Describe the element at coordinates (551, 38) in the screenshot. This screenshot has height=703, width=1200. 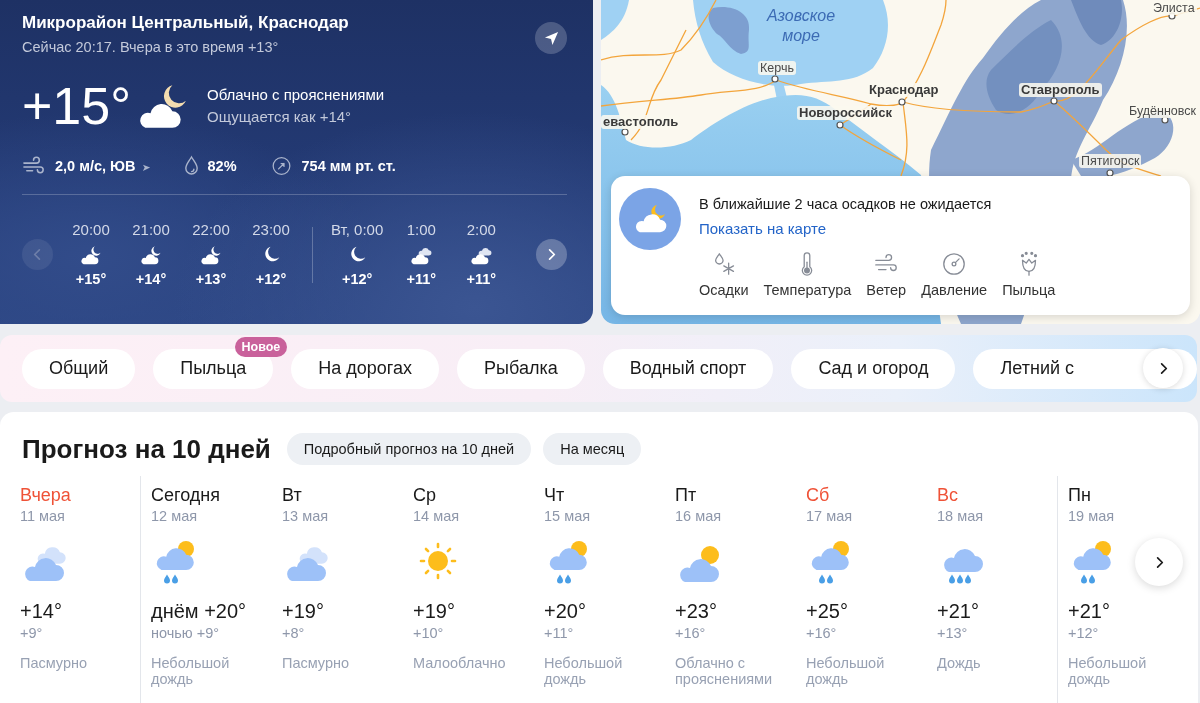
I see `location-button` at that location.